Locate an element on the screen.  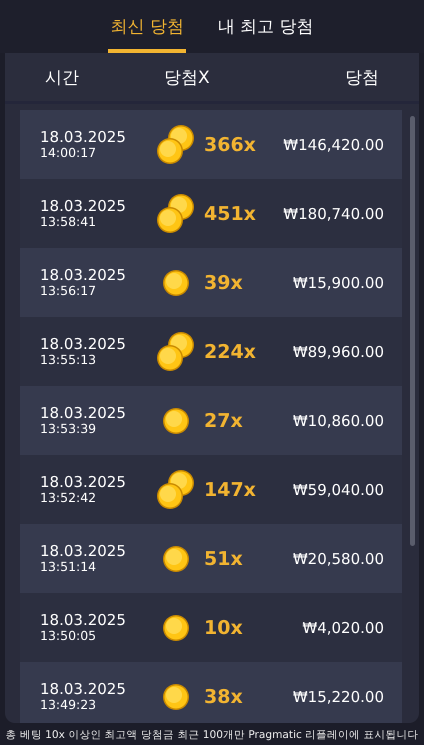
time: 13:53:39 is located at coordinates (69, 429).